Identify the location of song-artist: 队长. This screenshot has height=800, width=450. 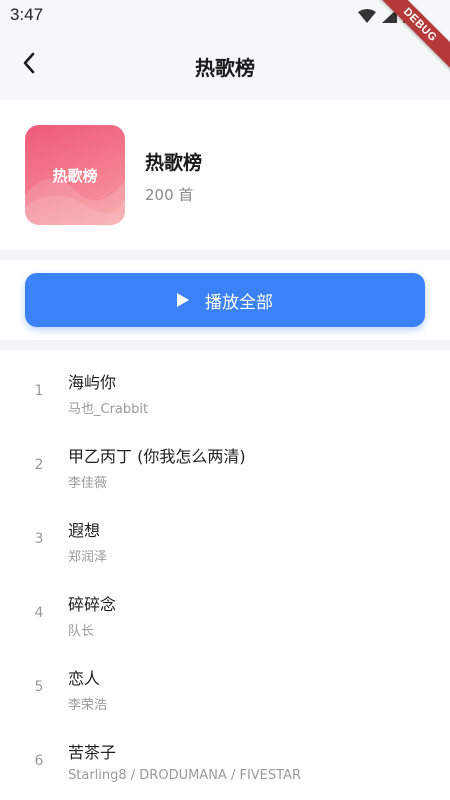
(81, 631).